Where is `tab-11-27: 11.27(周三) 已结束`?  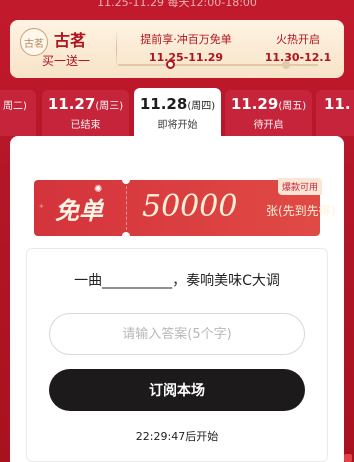 tab-11-27: 11.27(周三) 已结束 is located at coordinates (85, 113).